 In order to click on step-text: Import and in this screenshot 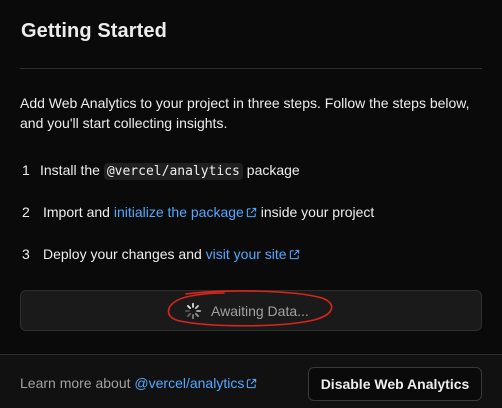, I will do `click(78, 212)`.